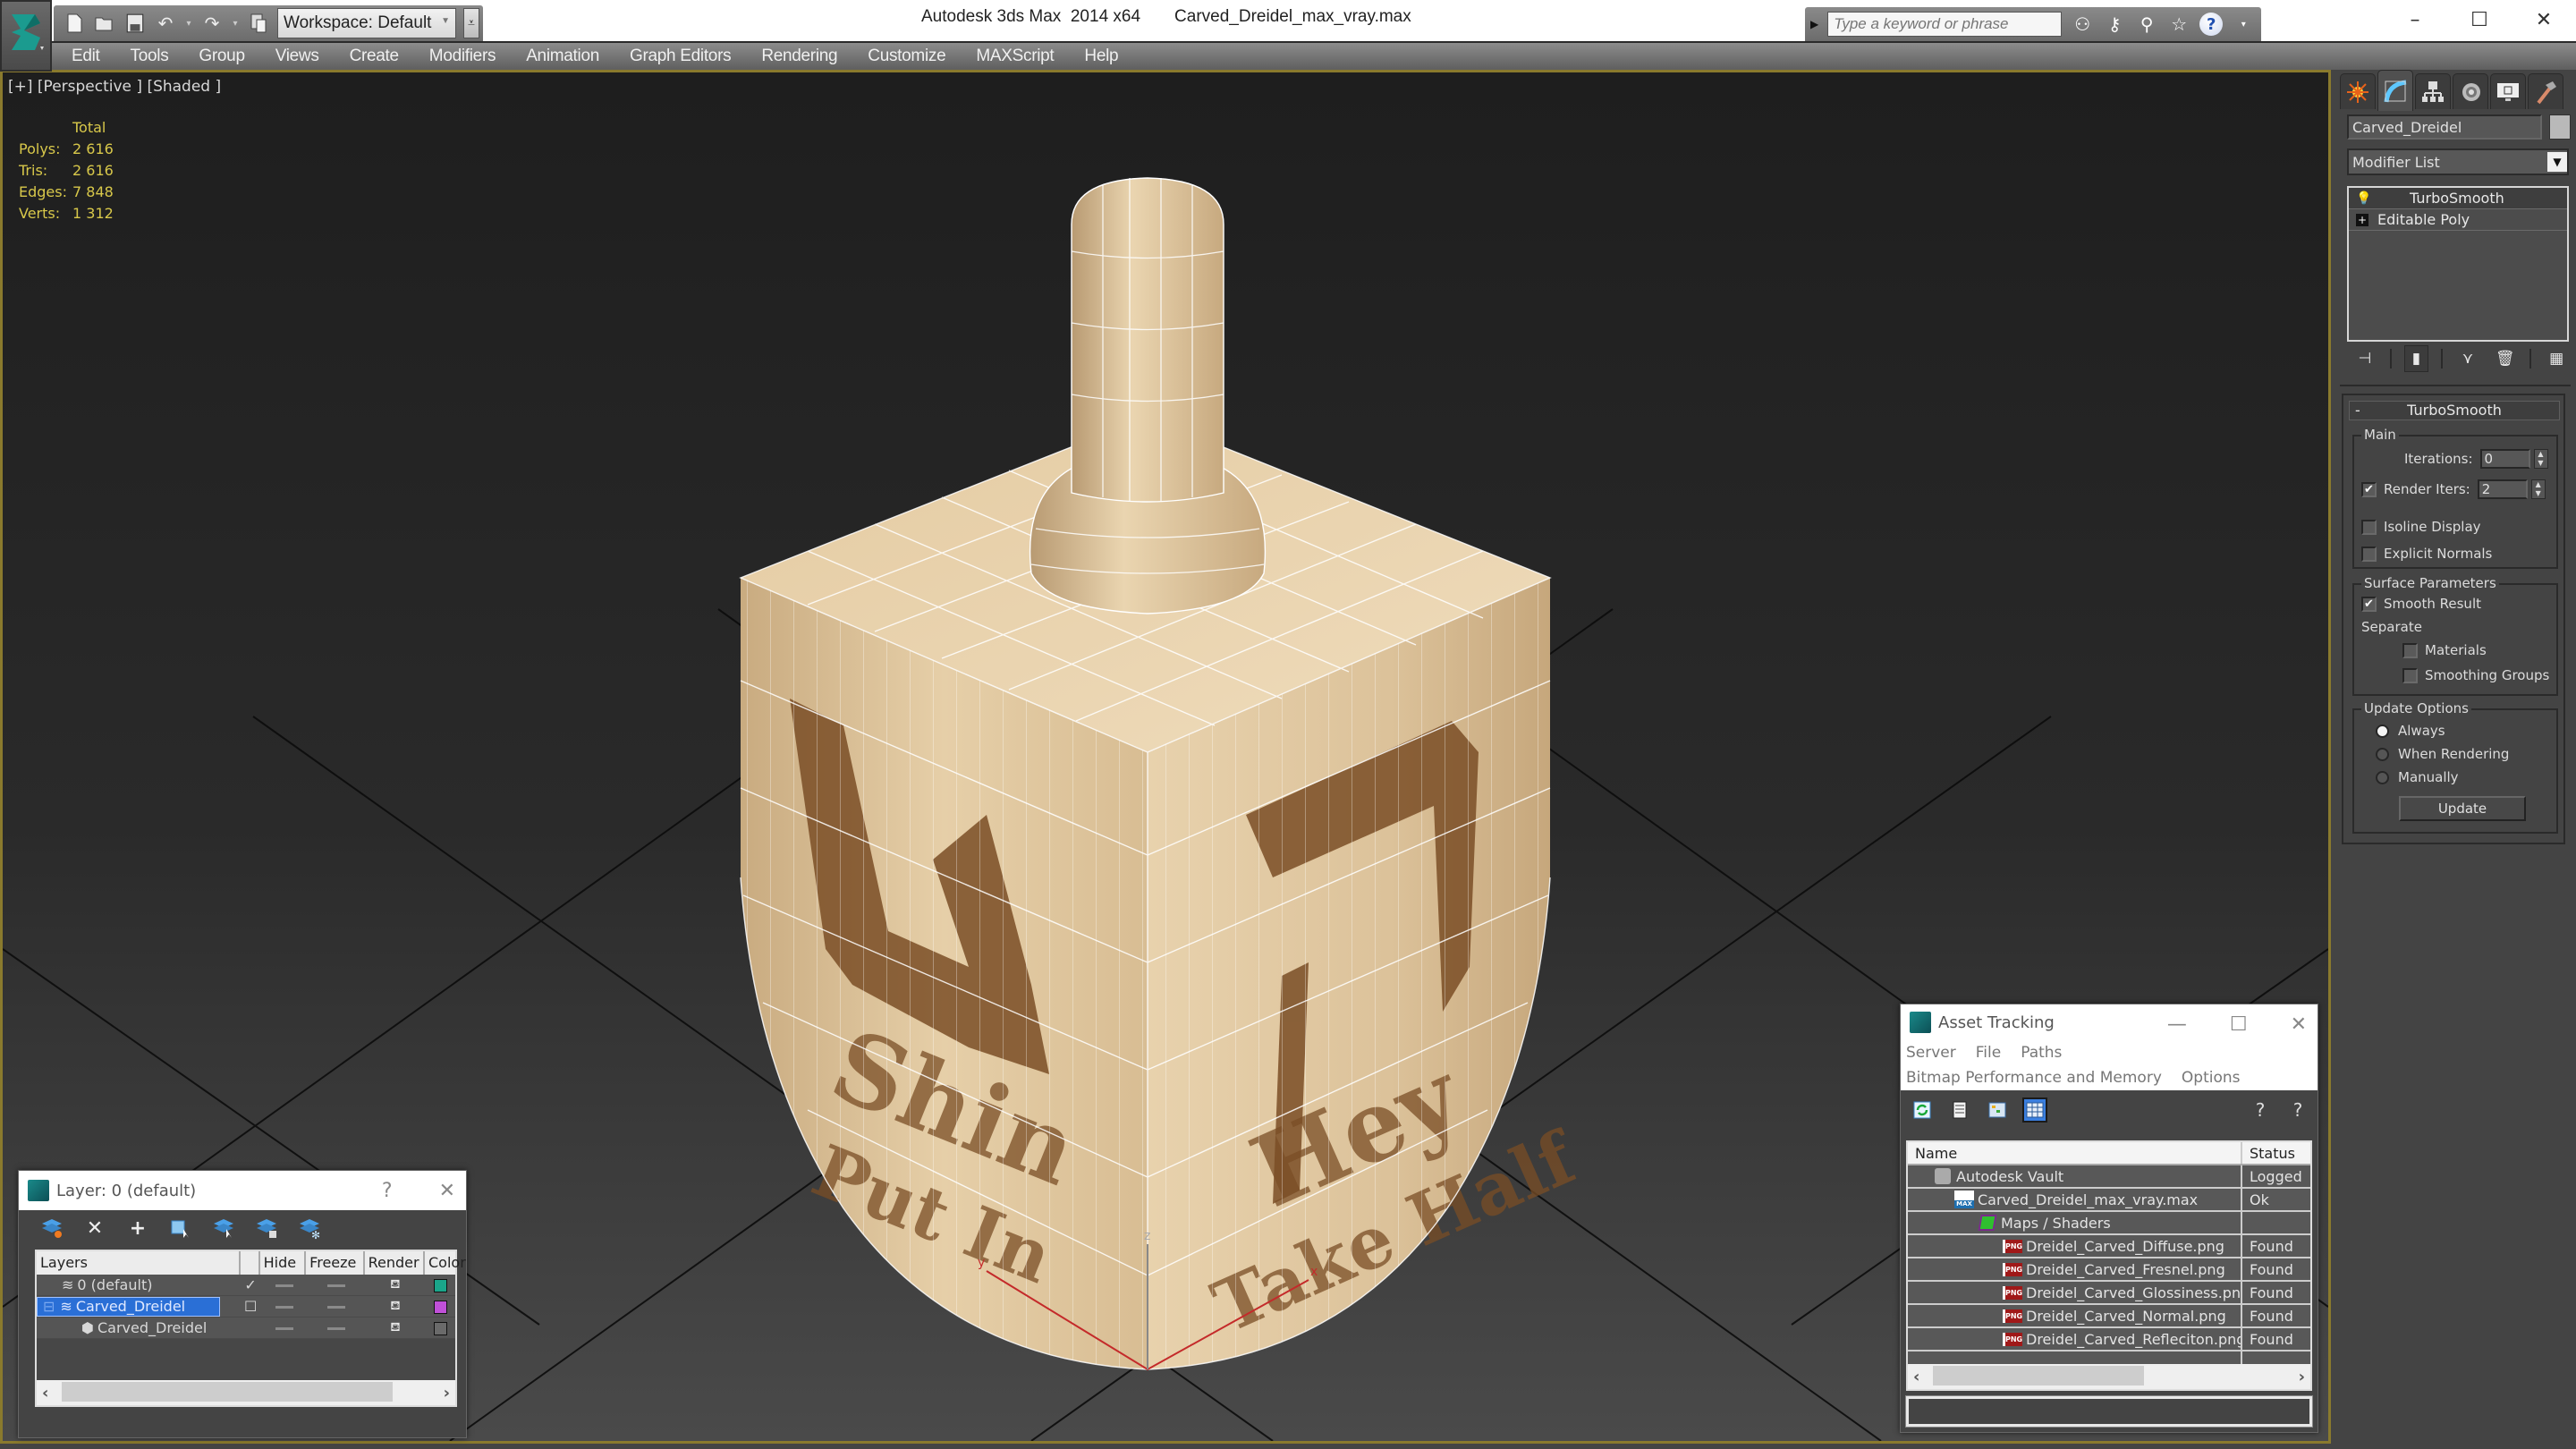  What do you see at coordinates (445, 1263) in the screenshot?
I see `column-color: Color` at bounding box center [445, 1263].